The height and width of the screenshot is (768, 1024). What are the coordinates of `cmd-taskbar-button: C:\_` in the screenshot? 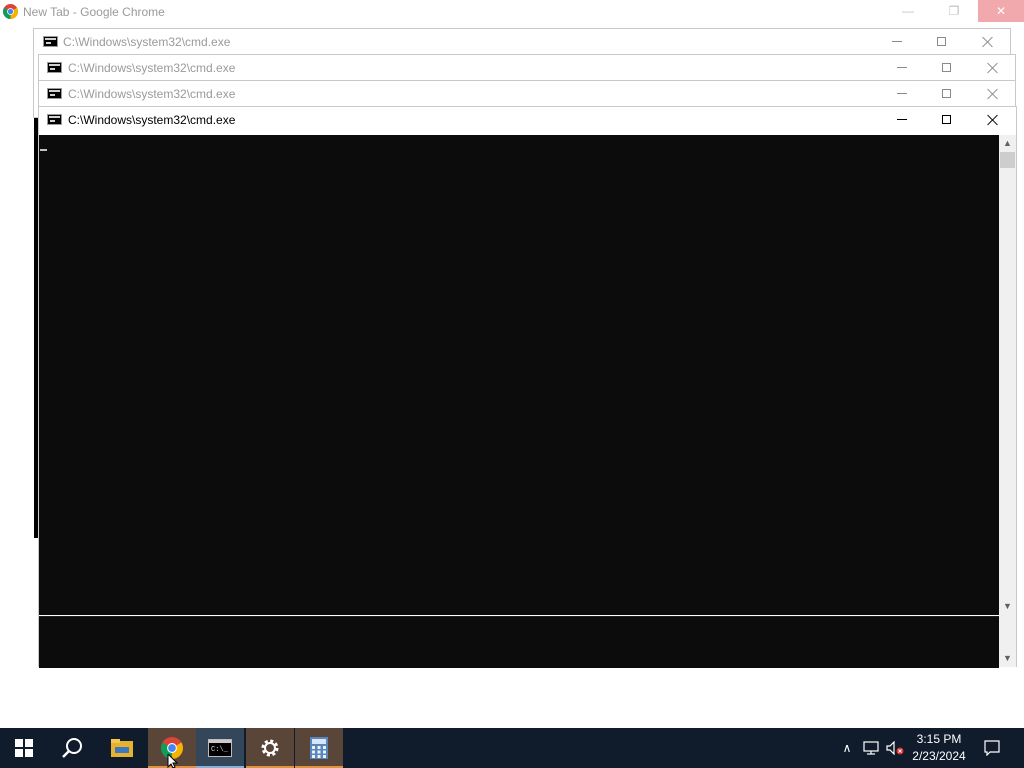 It's located at (220, 748).